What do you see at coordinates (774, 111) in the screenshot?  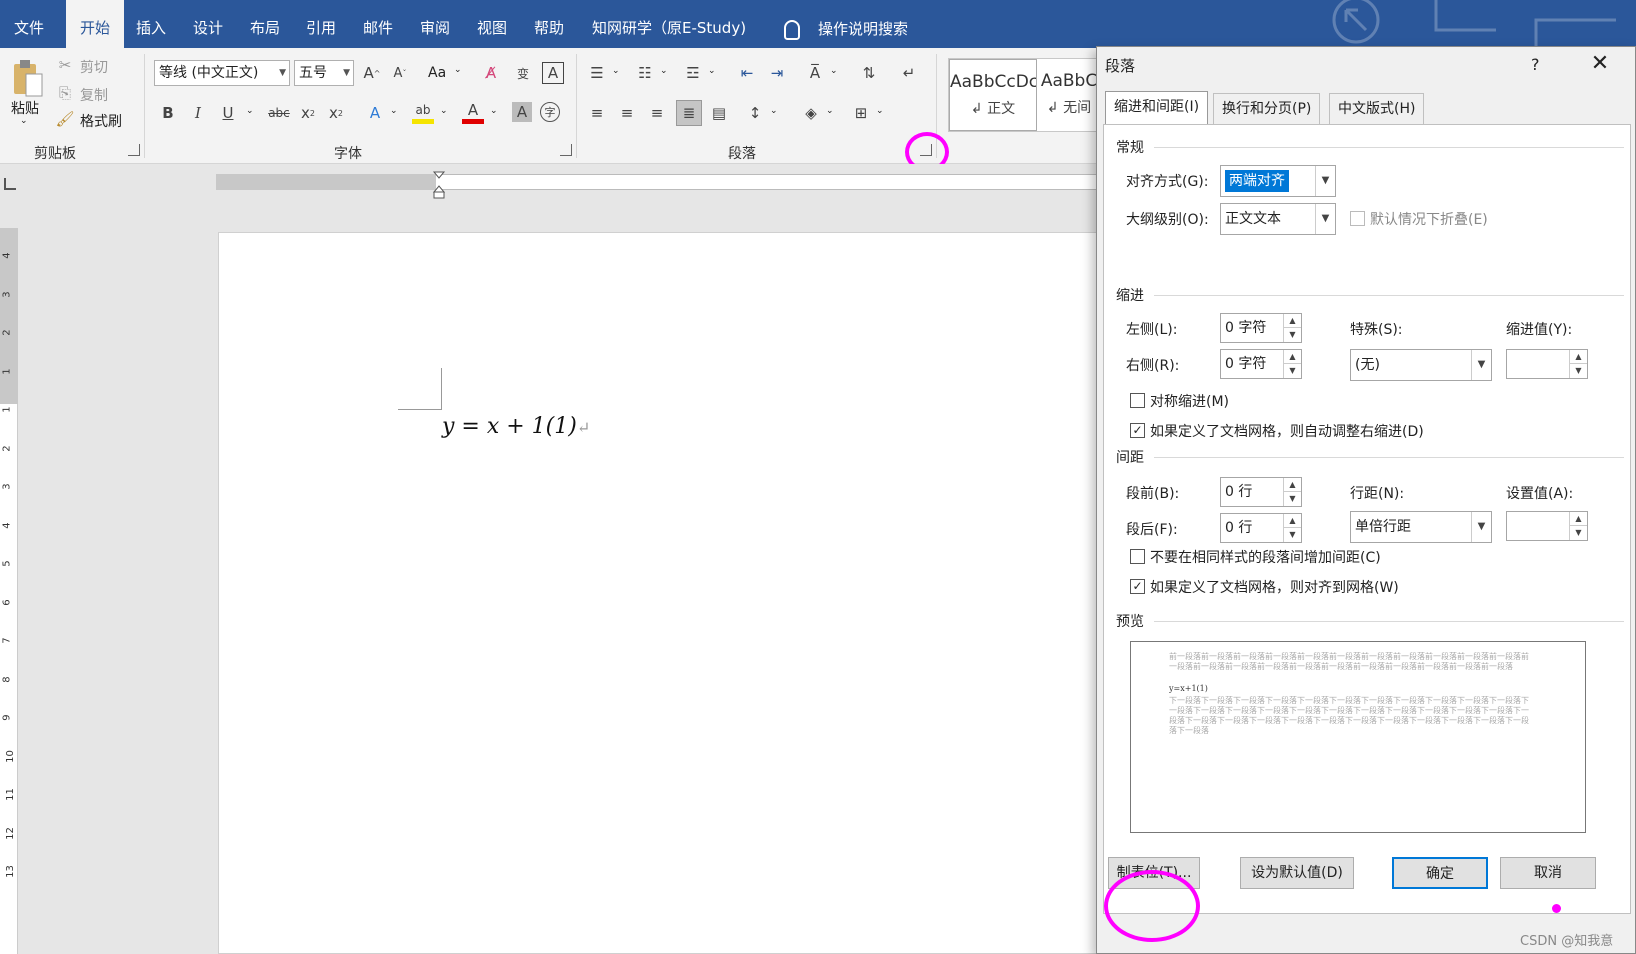 I see `chevron-down-icon: ⌄` at bounding box center [774, 111].